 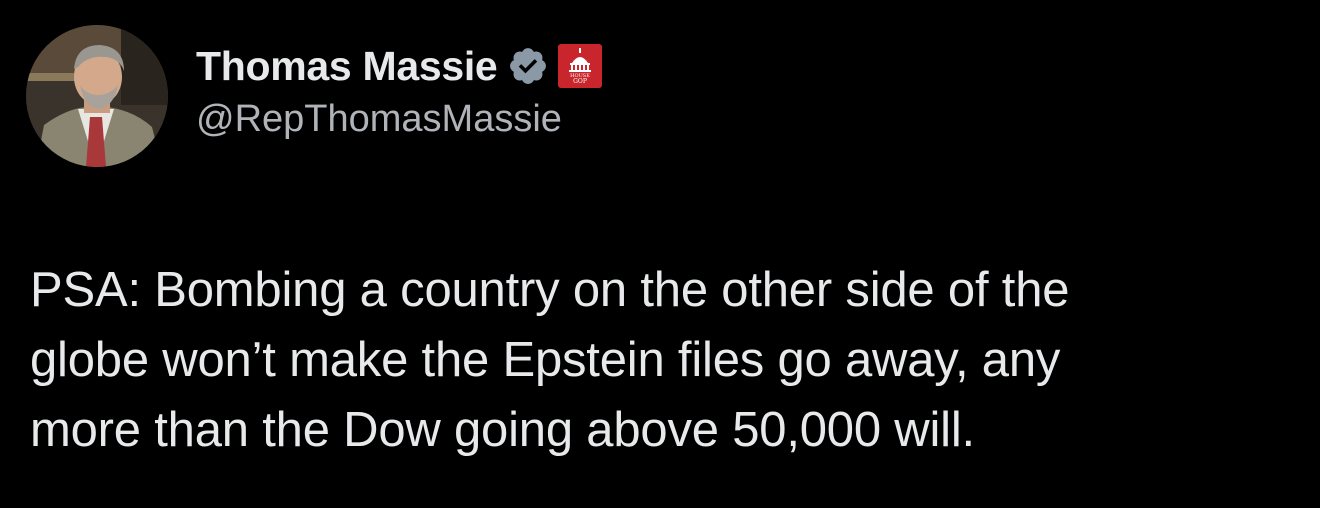 I want to click on display-name: Thomas Massie, so click(x=347, y=66).